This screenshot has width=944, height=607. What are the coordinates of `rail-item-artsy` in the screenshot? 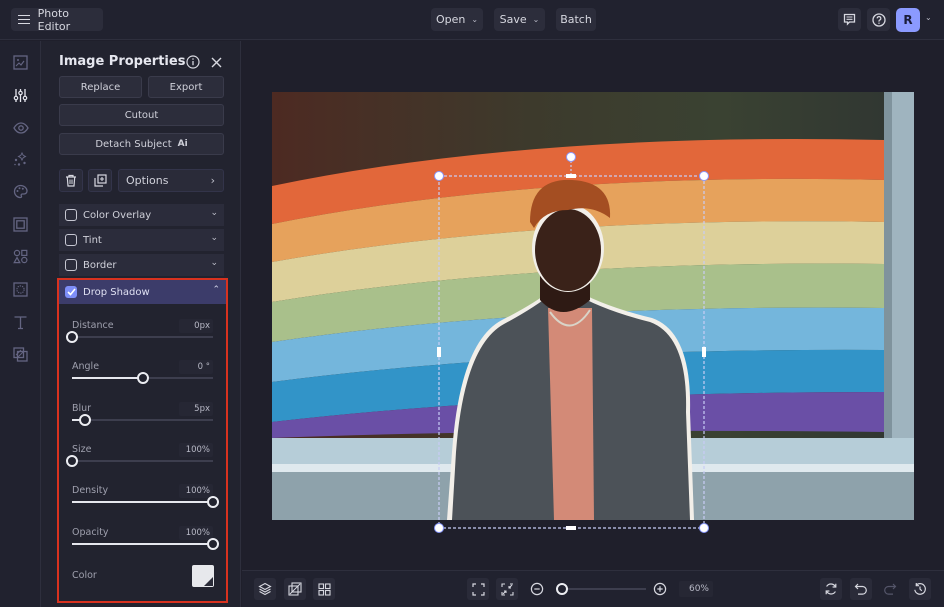 It's located at (20, 191).